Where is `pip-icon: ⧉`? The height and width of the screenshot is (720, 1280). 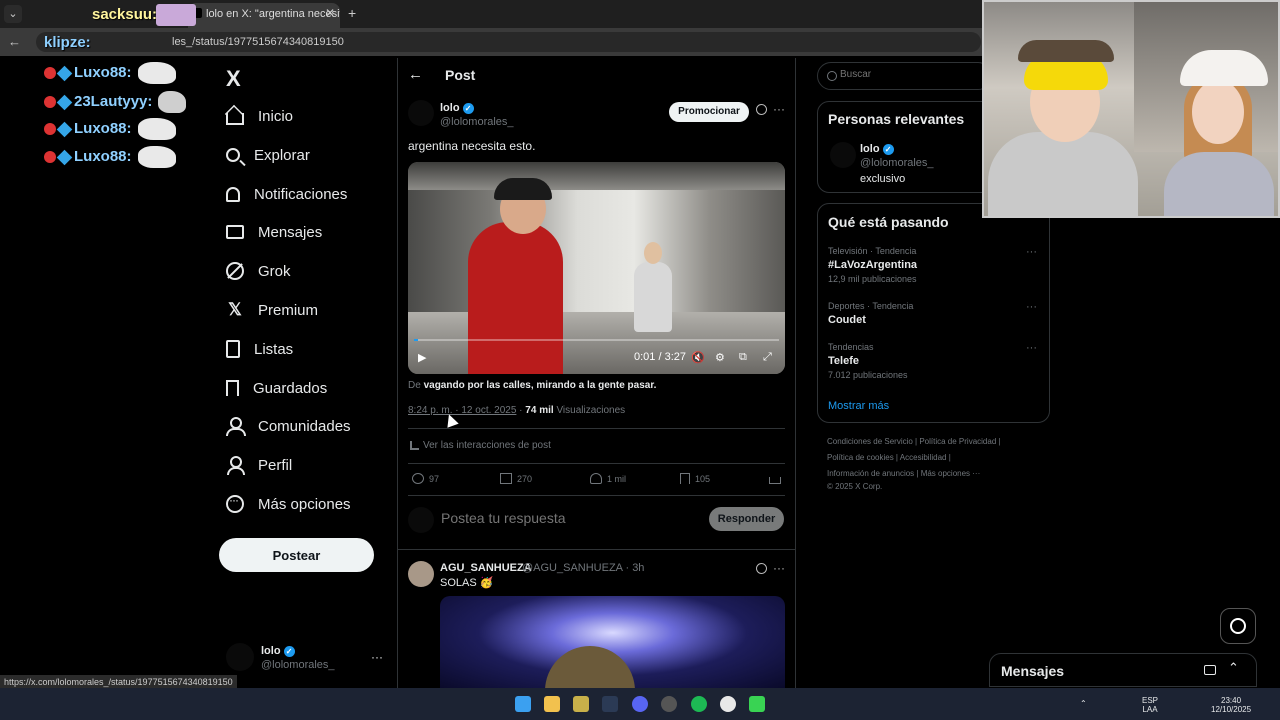
pip-icon: ⧉ is located at coordinates (743, 357).